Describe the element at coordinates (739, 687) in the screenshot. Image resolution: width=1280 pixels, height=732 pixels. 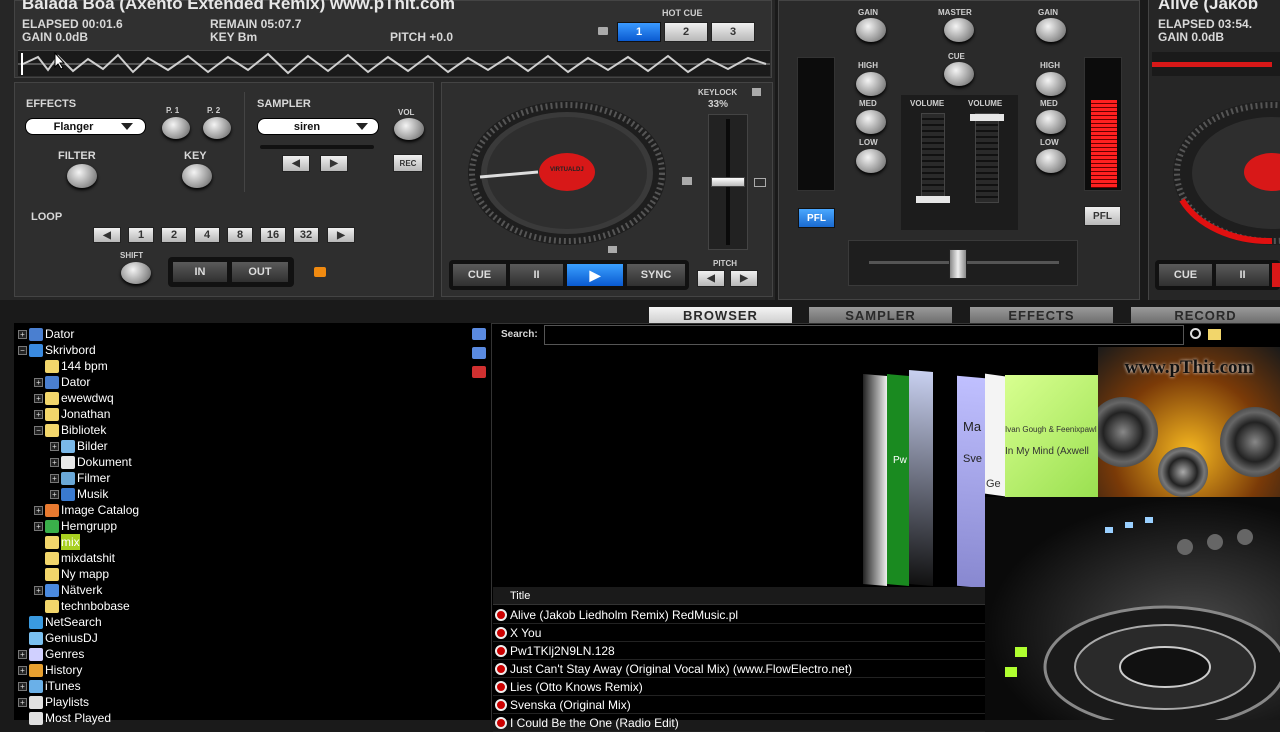
I see `track-row: Lies (Otto Knows Remix)` at that location.